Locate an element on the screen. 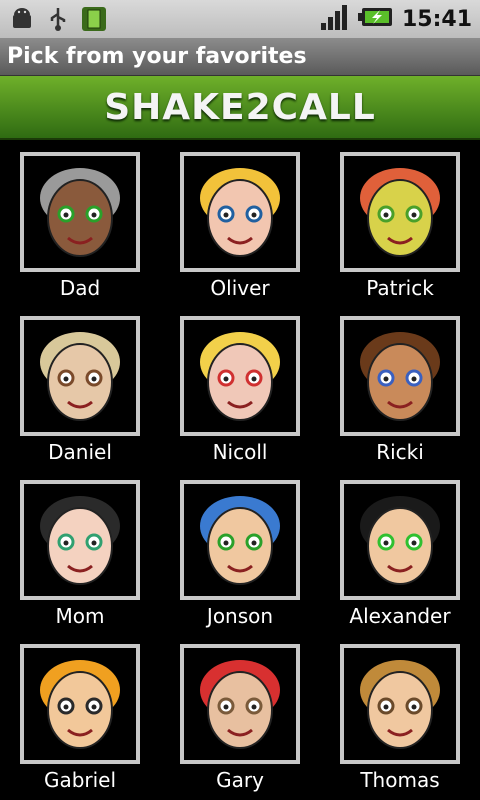 The width and height of the screenshot is (480, 800). contact-tile: Dad is located at coordinates (80, 222).